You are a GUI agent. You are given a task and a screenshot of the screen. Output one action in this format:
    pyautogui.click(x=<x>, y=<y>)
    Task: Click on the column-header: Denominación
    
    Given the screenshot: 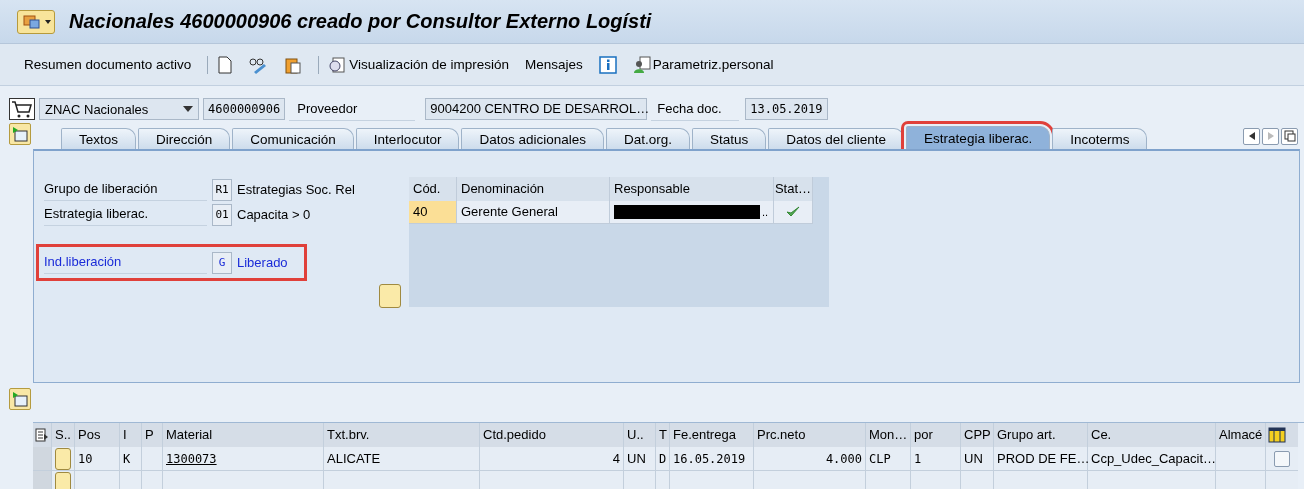 What is the action you would take?
    pyautogui.click(x=533, y=189)
    